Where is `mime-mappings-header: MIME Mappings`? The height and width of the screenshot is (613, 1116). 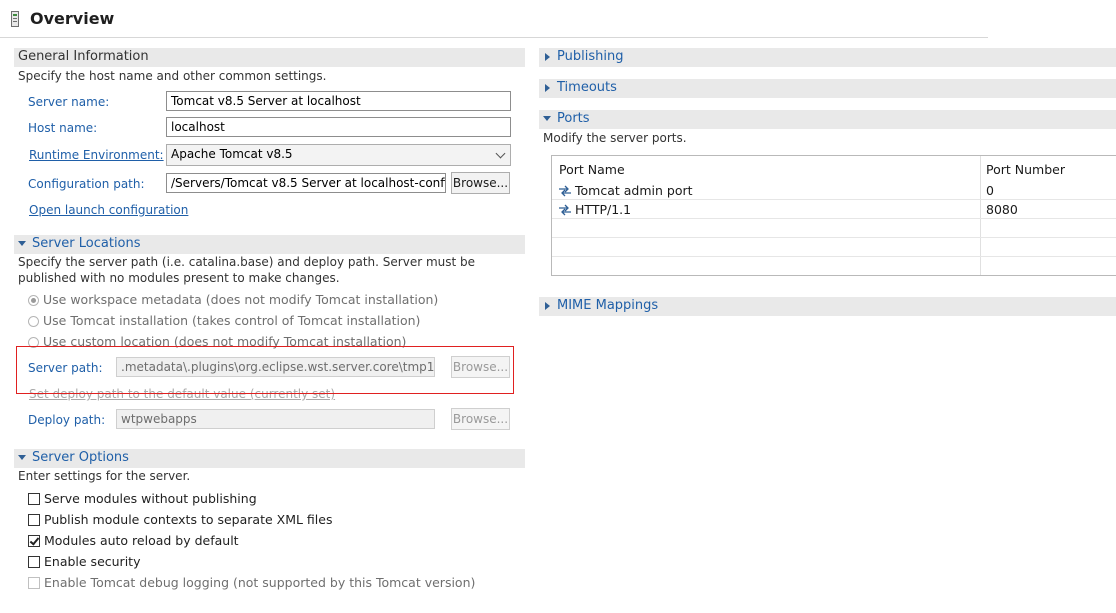 mime-mappings-header: MIME Mappings is located at coordinates (827, 306).